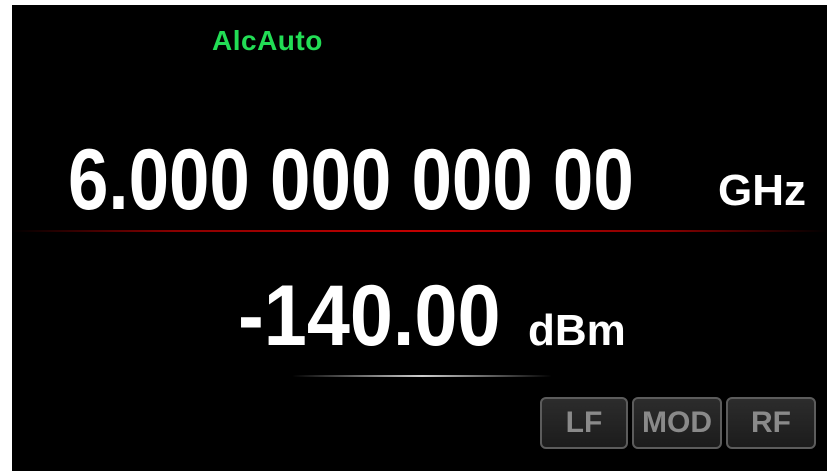 The image size is (829, 473). I want to click on frequency-value: 6.000 000 000 00, so click(351, 180).